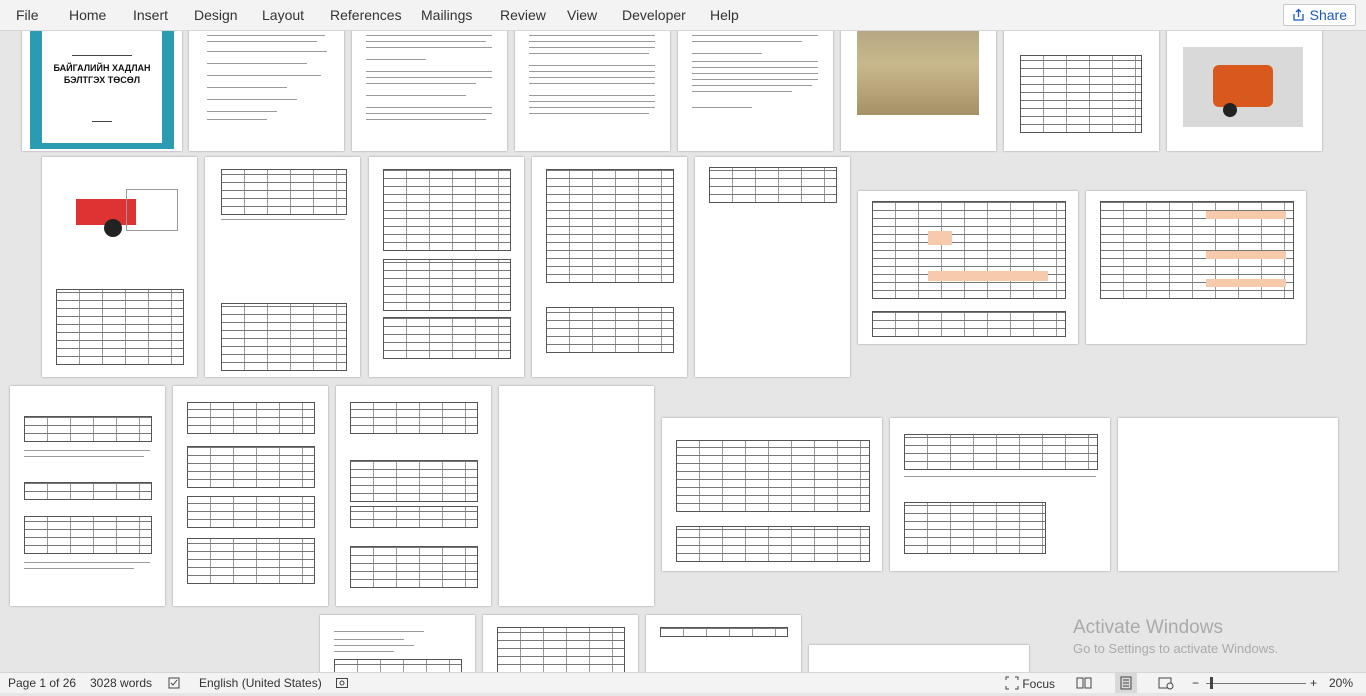 The image size is (1366, 696). Describe the element at coordinates (1012, 683) in the screenshot. I see `focus-icon` at that location.